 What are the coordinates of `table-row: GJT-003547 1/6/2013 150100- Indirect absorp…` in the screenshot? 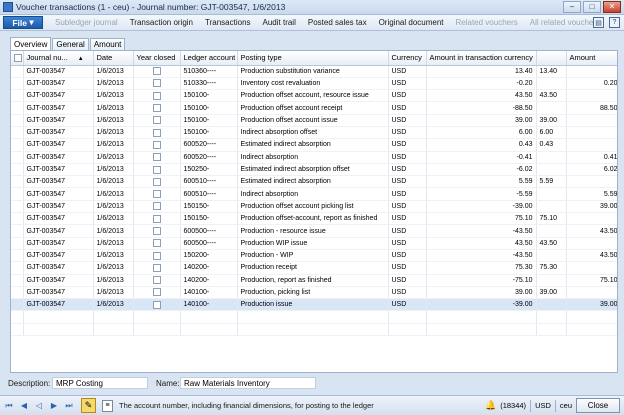 It's located at (314, 133).